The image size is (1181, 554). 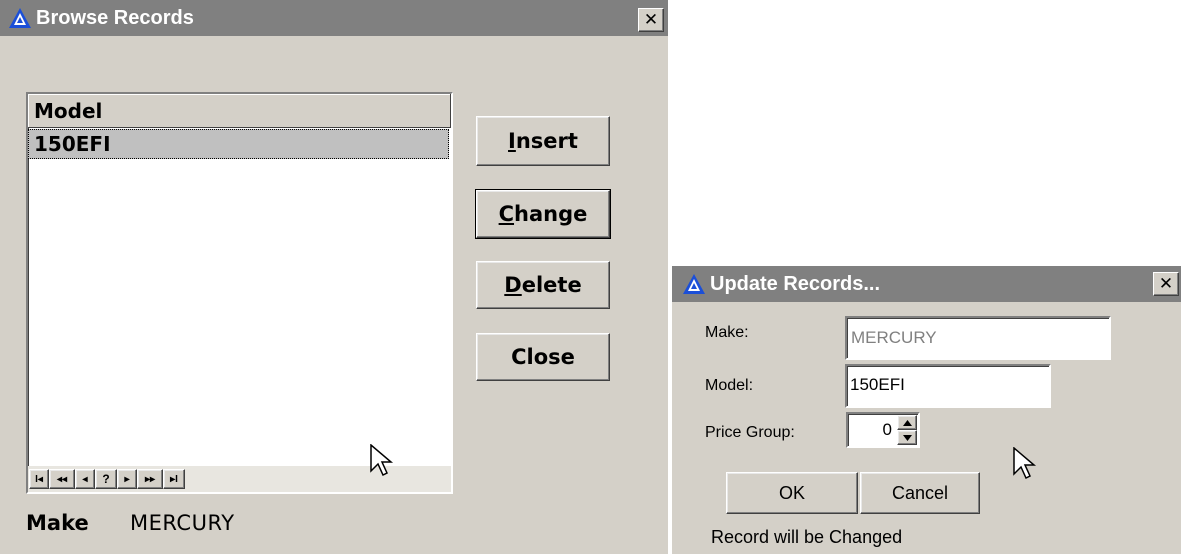 I want to click on close-button: Close, so click(x=543, y=357).